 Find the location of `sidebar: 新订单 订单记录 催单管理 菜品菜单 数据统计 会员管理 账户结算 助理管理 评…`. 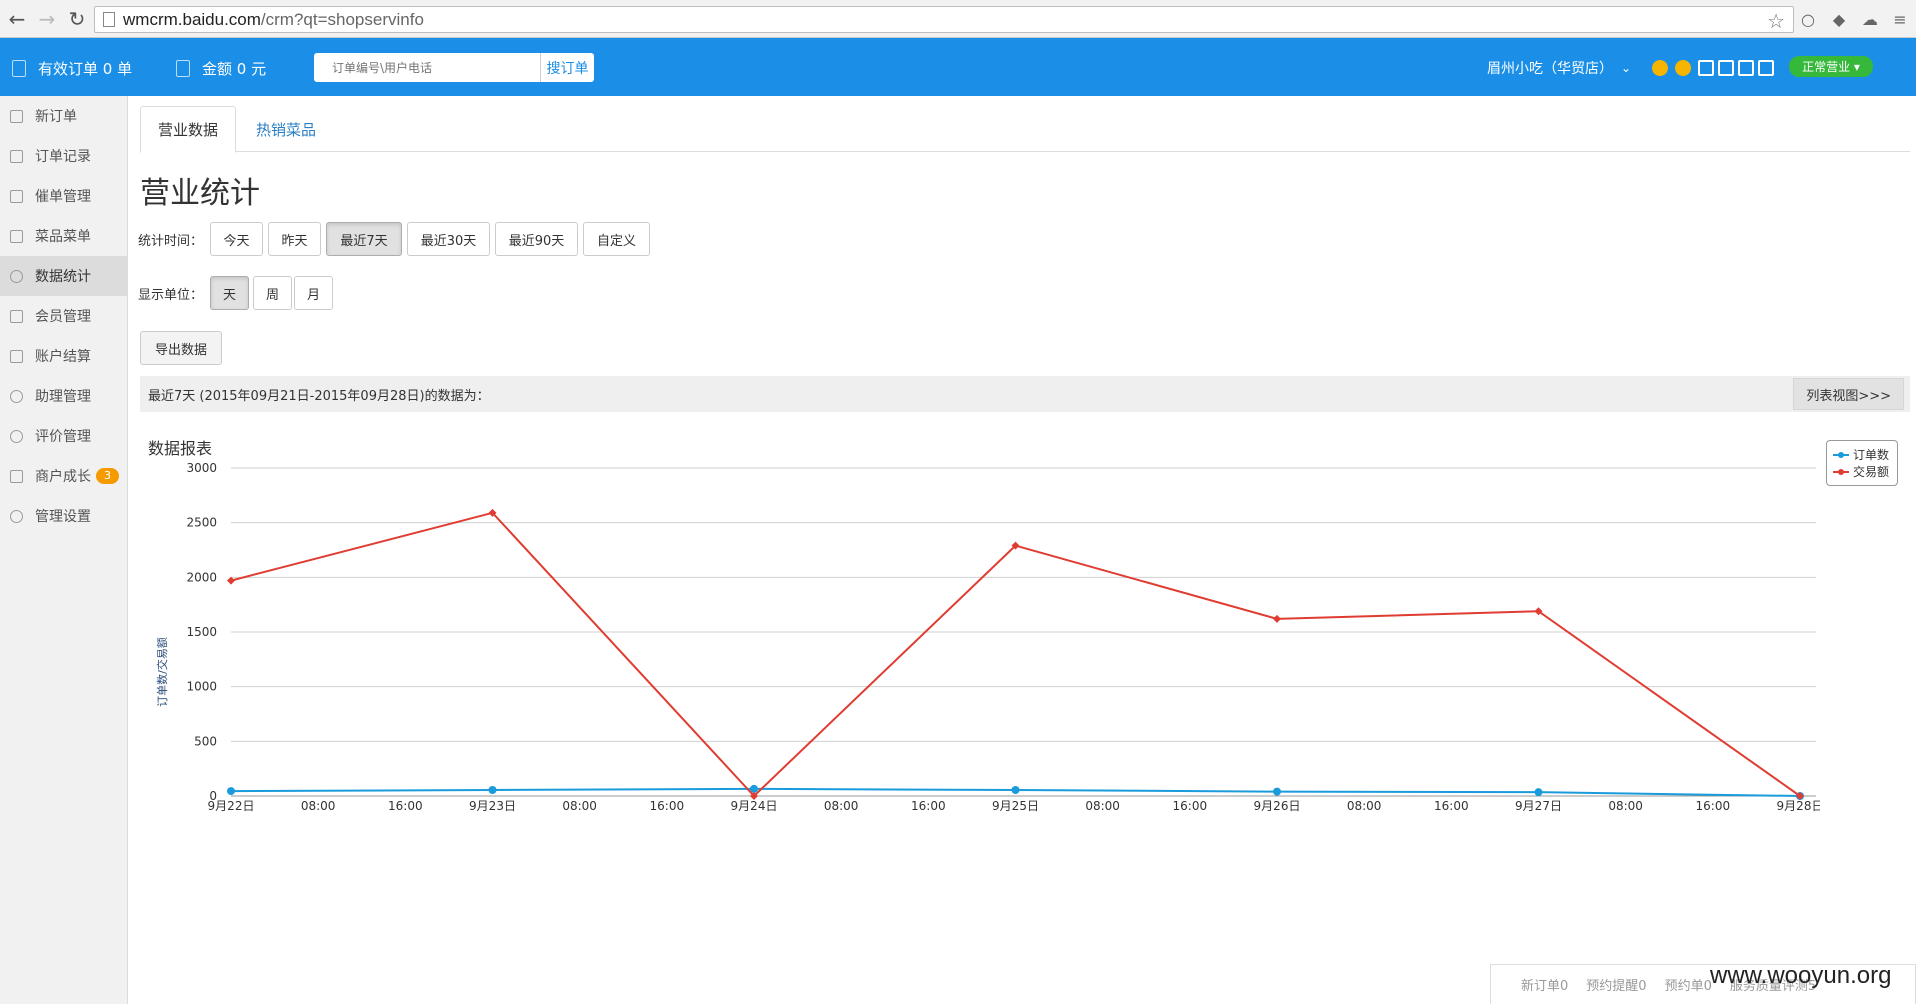

sidebar: 新订单 订单记录 催单管理 菜品菜单 数据统计 会员管理 账户结算 助理管理 评… is located at coordinates (64, 550).